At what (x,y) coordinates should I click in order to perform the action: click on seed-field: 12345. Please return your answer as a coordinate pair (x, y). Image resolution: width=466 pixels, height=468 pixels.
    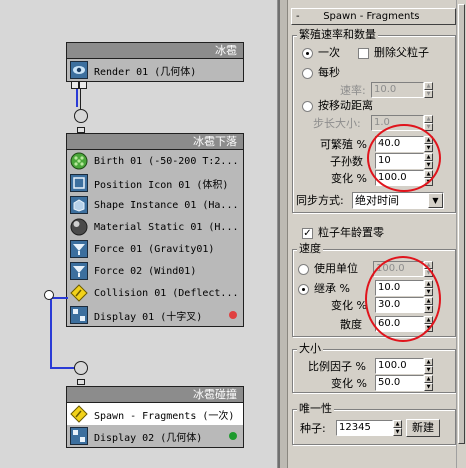
    Looking at the image, I should click on (364, 428).